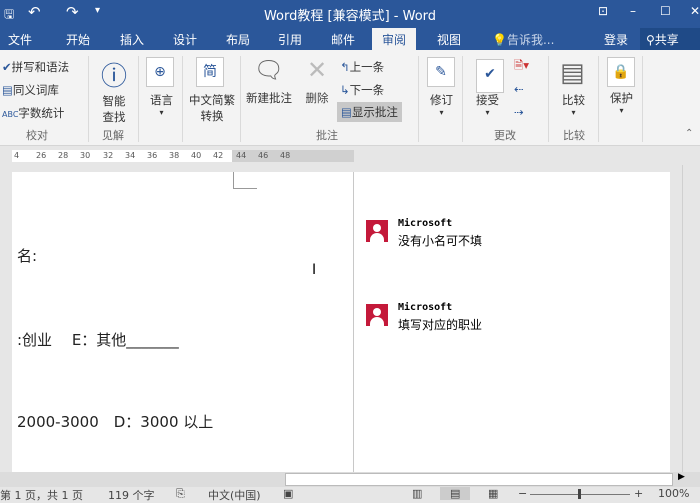  Describe the element at coordinates (479, 479) in the screenshot. I see `scroll-thumb` at that location.